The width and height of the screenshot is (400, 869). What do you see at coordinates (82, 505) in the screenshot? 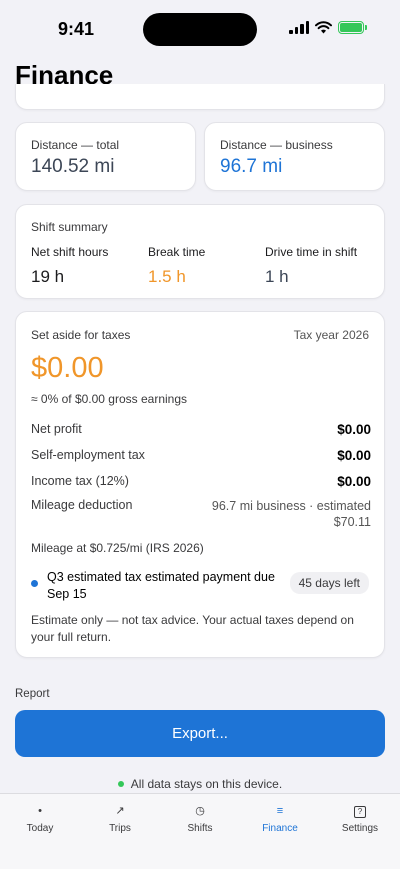
I see `mileage-deduction-label: Mileage deduction` at bounding box center [82, 505].